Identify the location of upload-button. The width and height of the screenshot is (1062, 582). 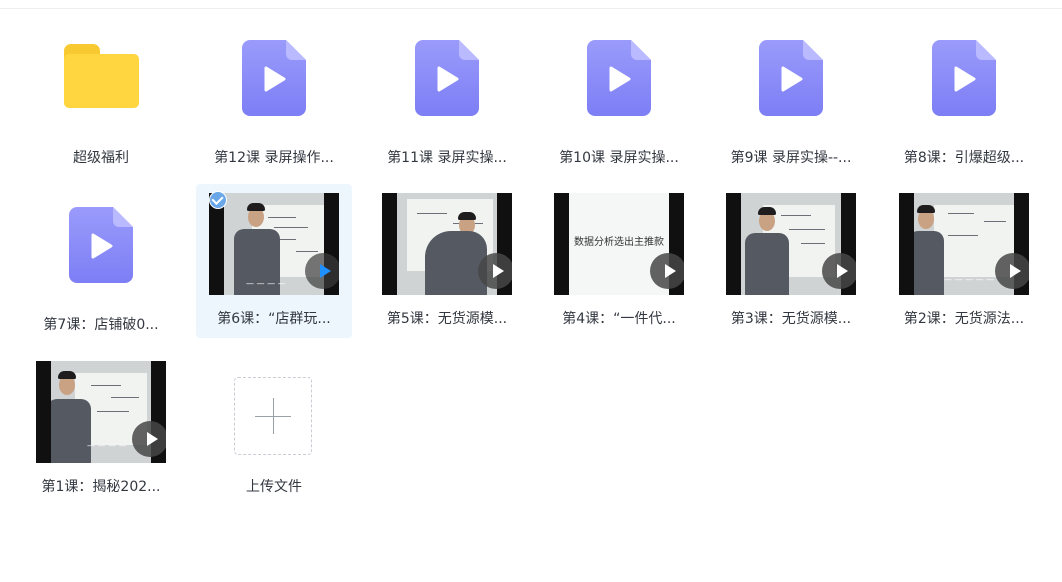
(273, 416).